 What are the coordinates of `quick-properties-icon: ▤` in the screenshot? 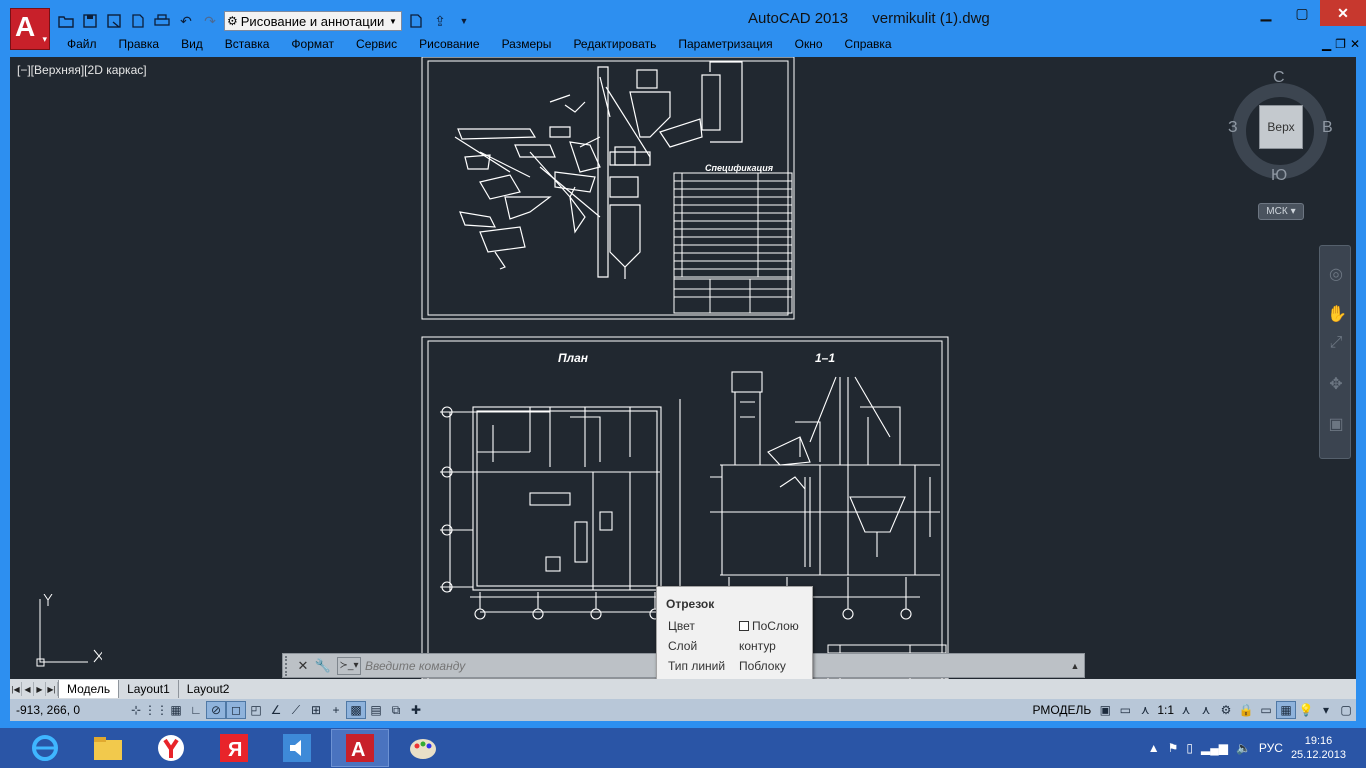 It's located at (376, 710).